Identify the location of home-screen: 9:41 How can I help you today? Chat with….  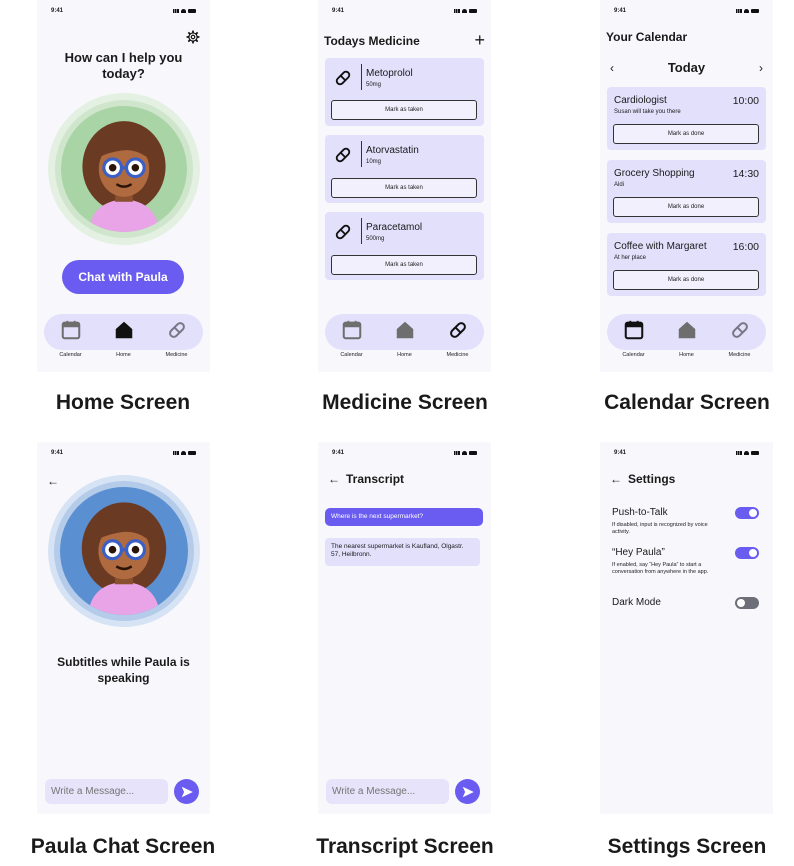
(123, 186).